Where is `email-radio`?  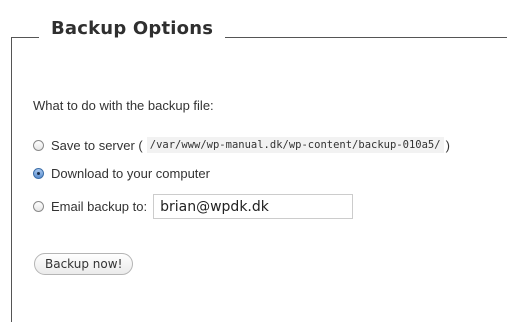 email-radio is located at coordinates (38, 206).